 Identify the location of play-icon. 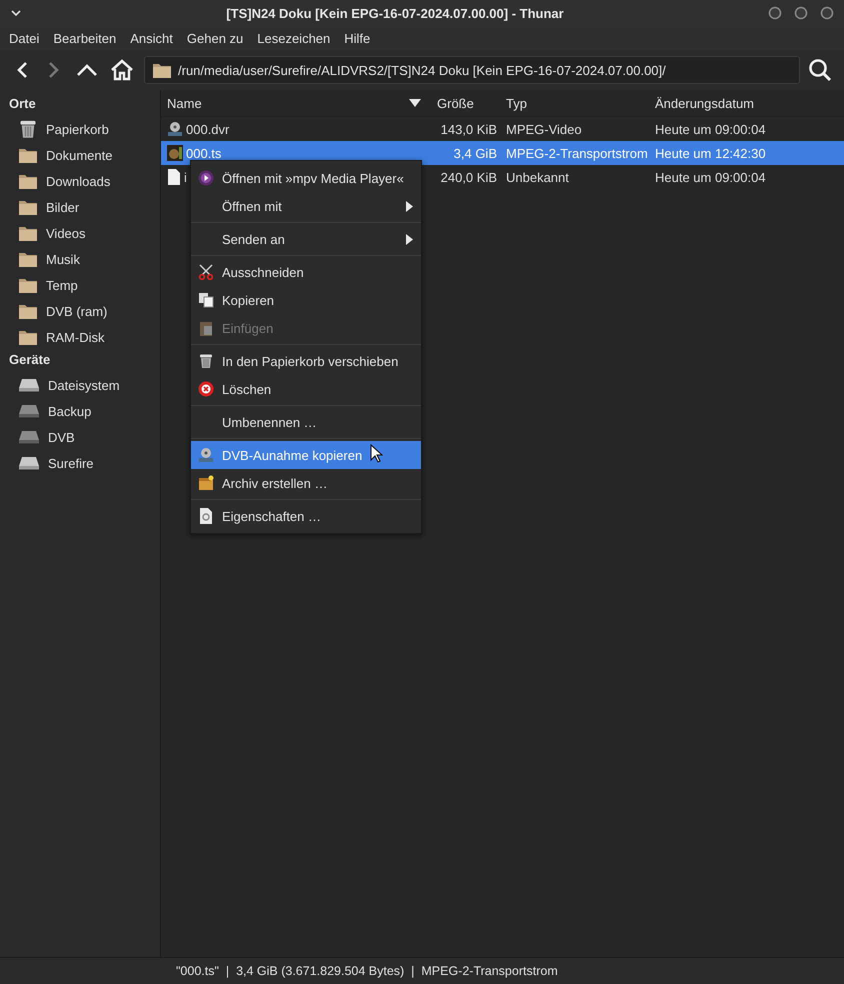
(206, 178).